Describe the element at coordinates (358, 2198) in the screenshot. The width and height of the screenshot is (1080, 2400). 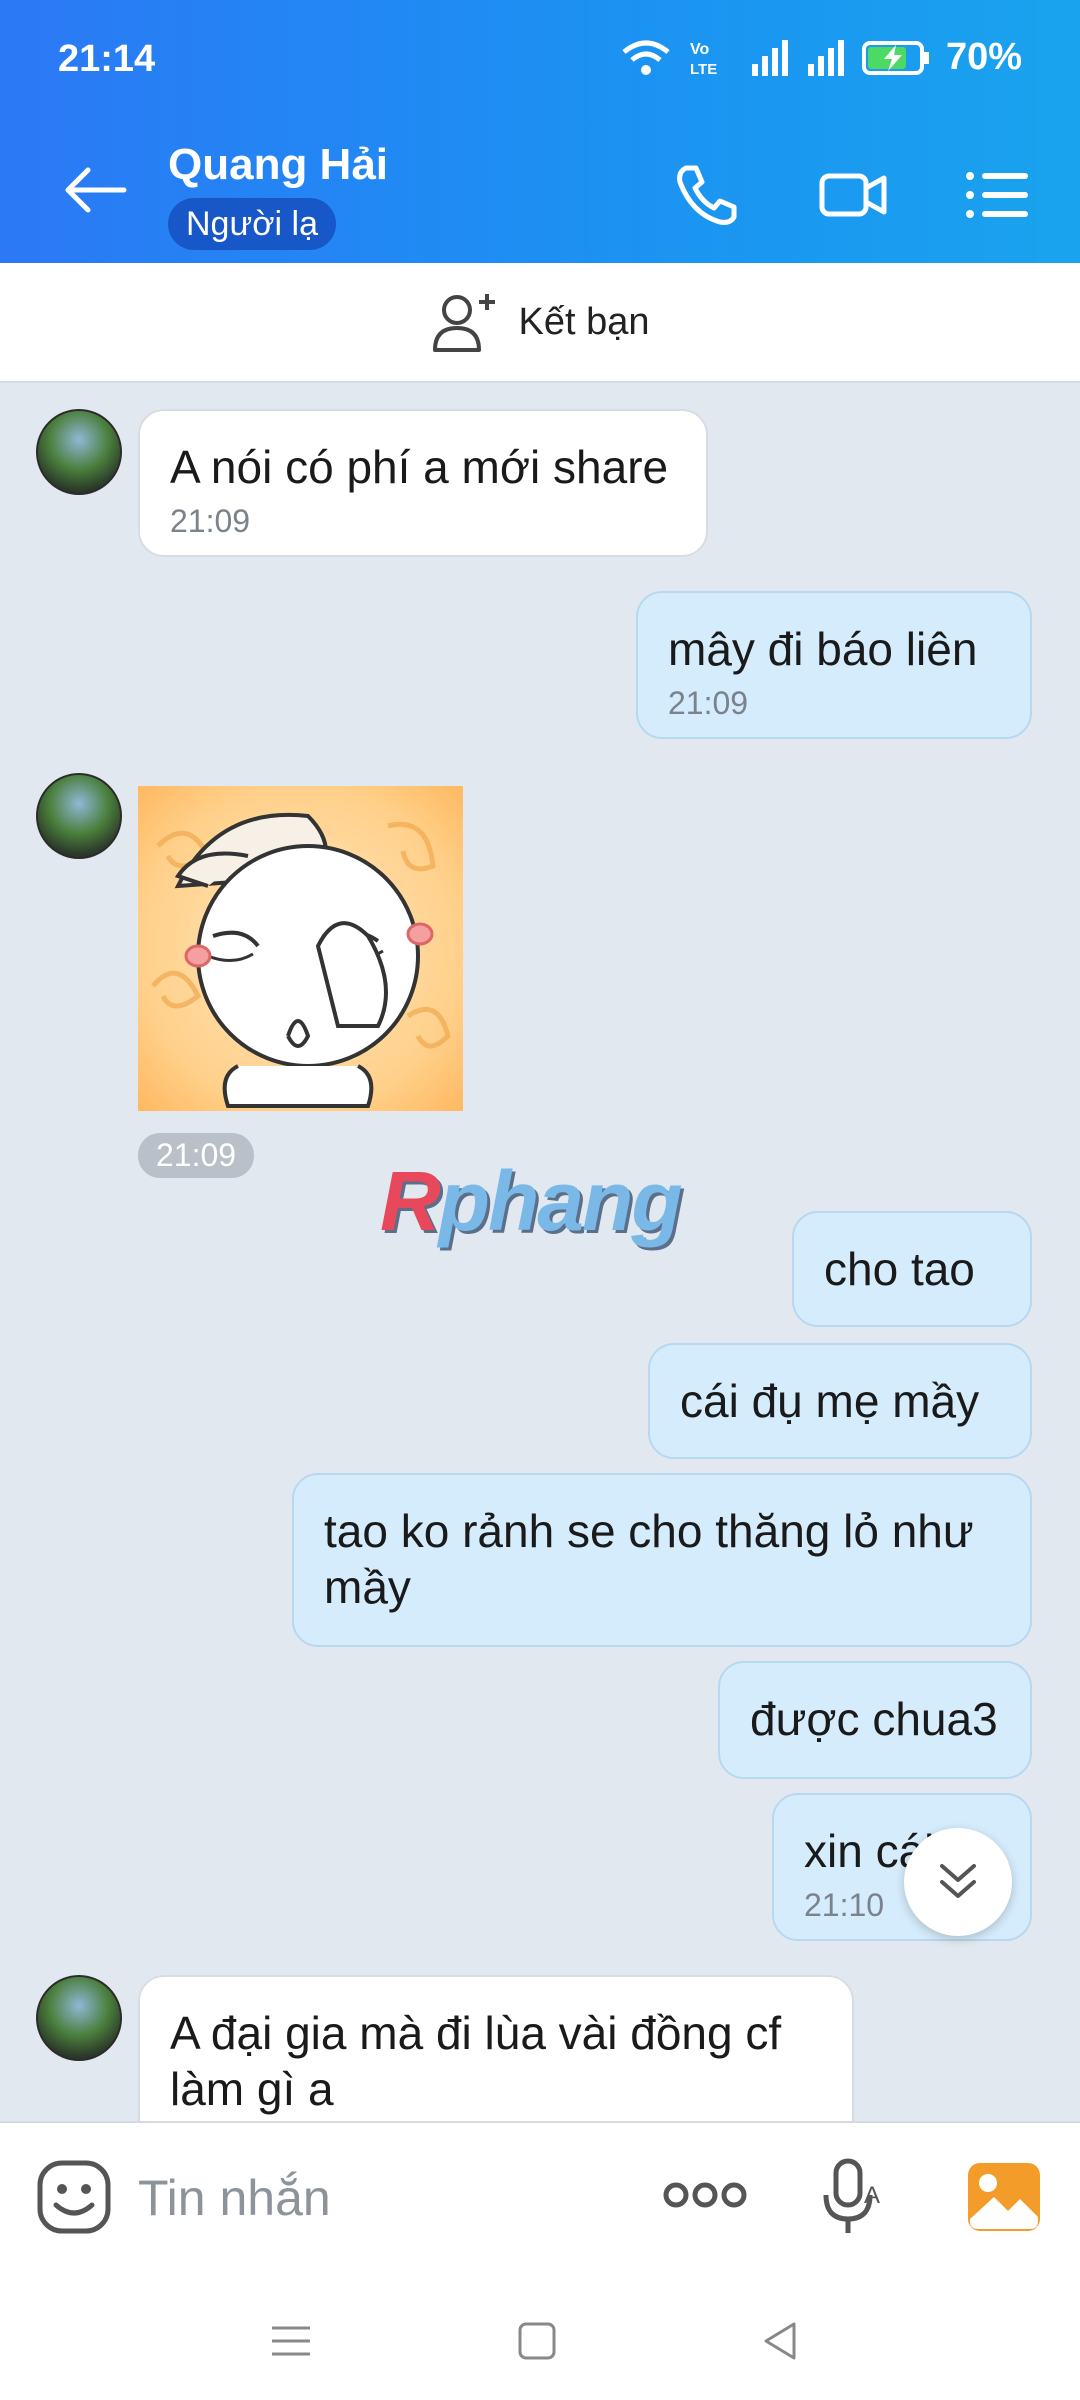
I see `message-input` at that location.